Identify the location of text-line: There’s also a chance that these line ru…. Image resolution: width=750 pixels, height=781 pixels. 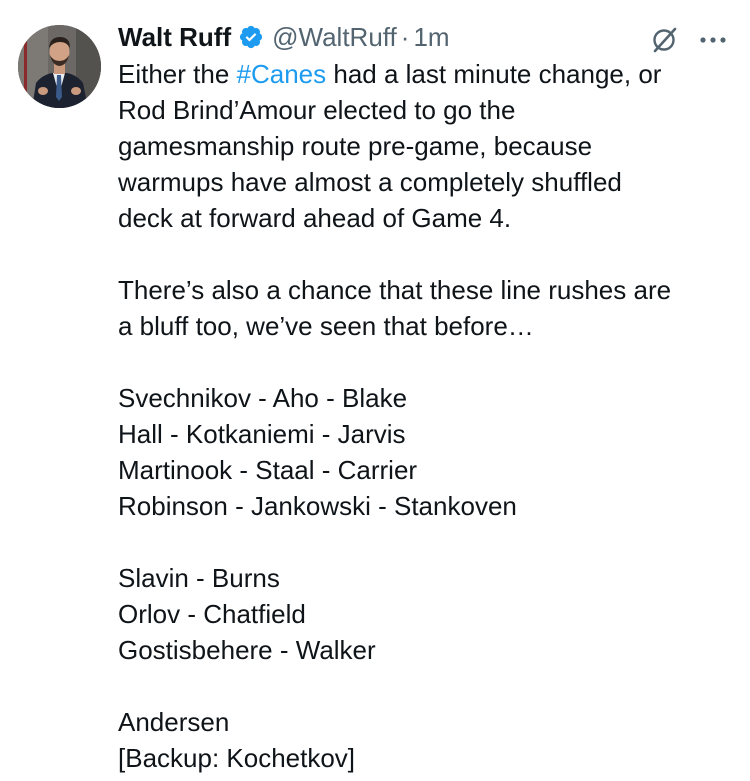
(395, 290).